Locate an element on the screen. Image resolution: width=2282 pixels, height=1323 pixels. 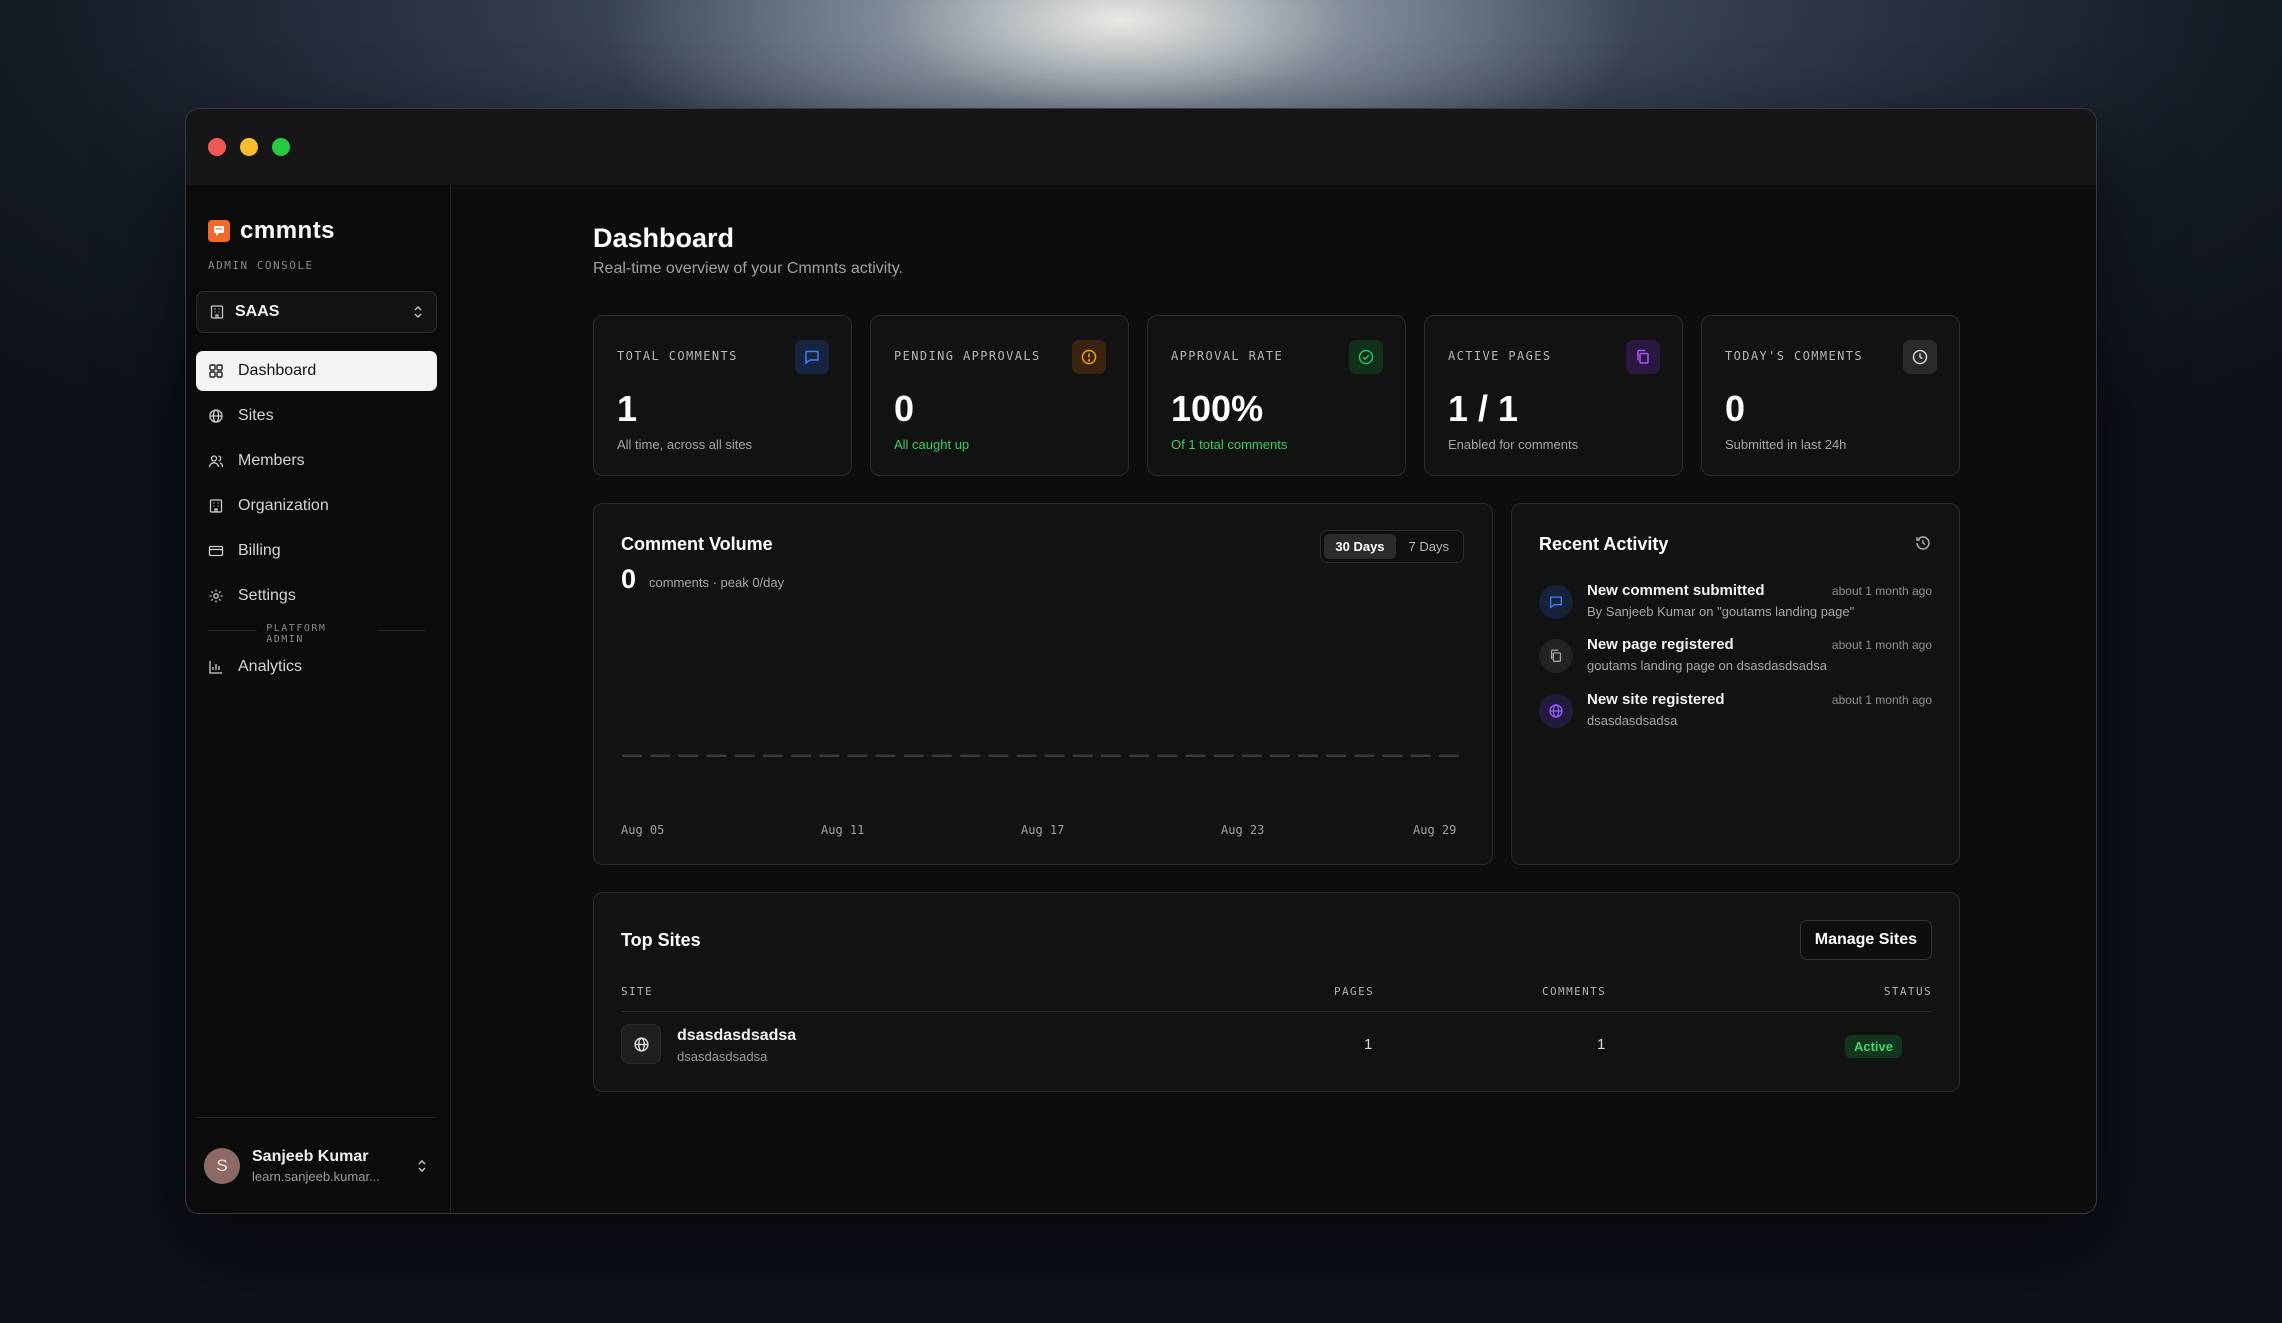
history-icon is located at coordinates (1923, 543).